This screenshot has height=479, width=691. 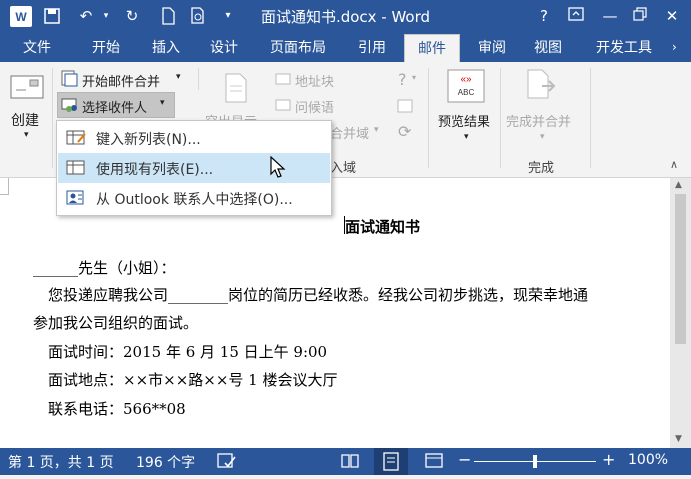 What do you see at coordinates (466, 86) in the screenshot?
I see `preview-results-icon: «» ABC` at bounding box center [466, 86].